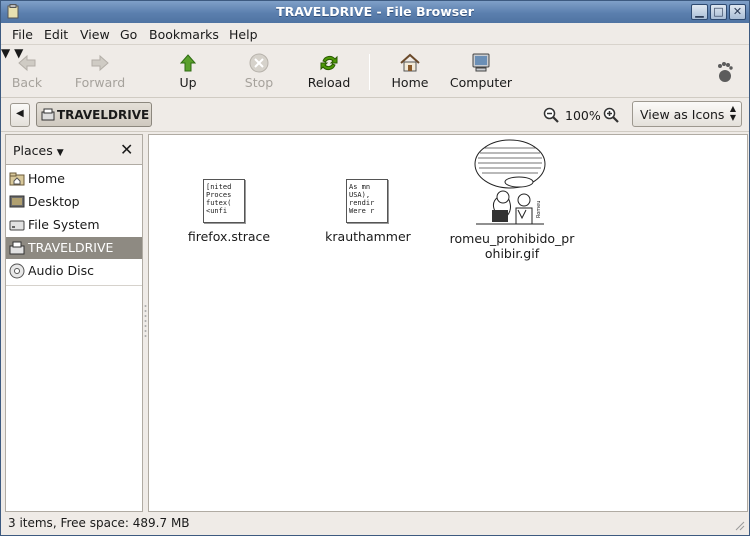 The height and width of the screenshot is (536, 750). I want to click on gnome-foot-icon, so click(725, 72).